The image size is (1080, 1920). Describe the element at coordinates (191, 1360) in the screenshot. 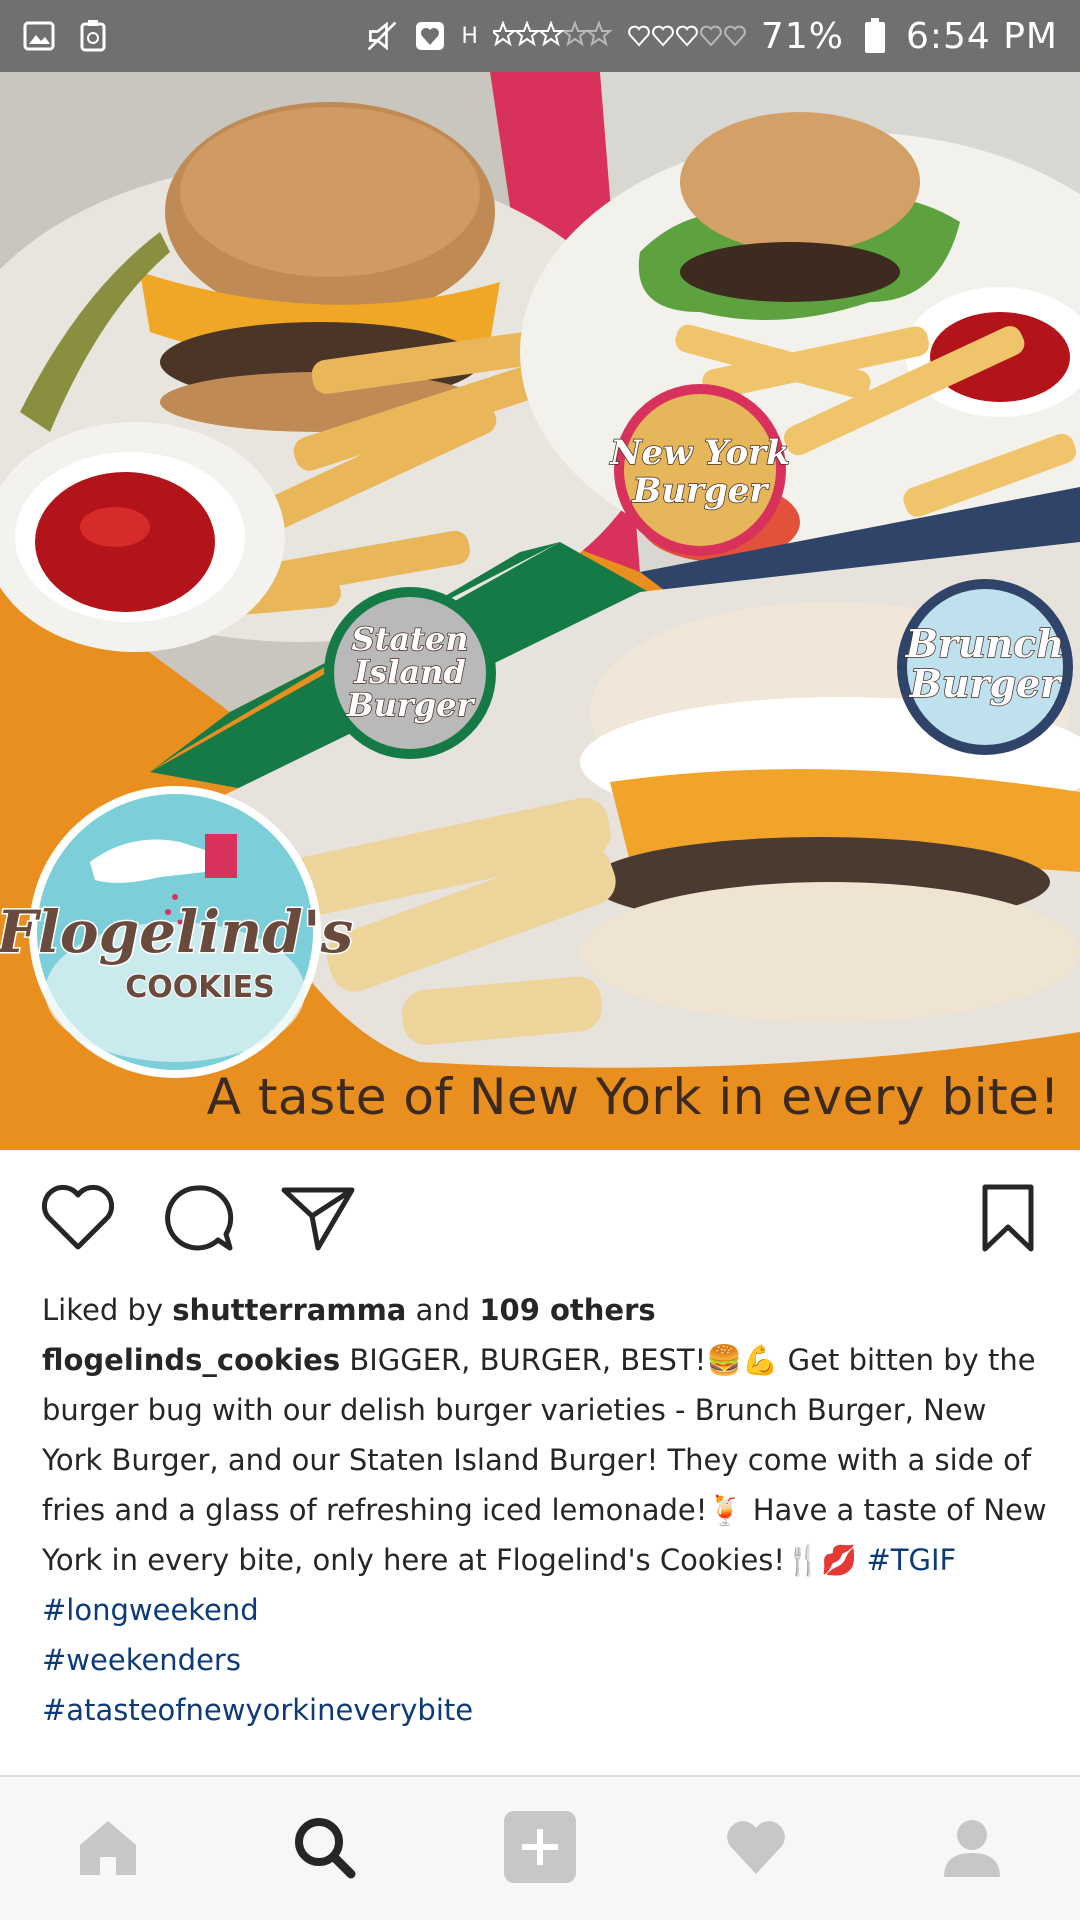

I see `caption-username-link: flogelinds_cookies` at that location.